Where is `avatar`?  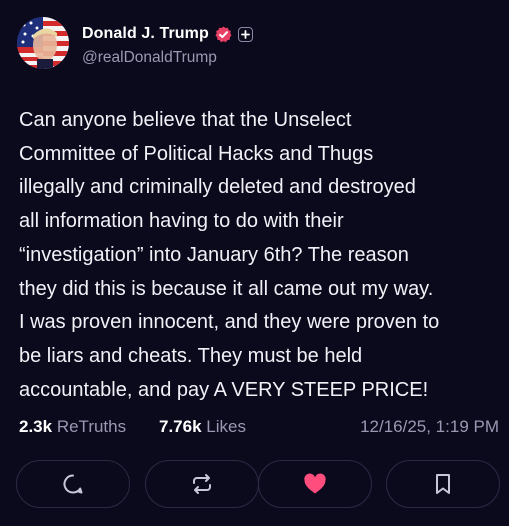 avatar is located at coordinates (43, 43).